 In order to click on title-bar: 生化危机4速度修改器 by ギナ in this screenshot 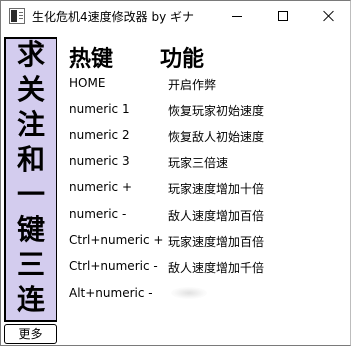, I will do `click(175, 16)`.